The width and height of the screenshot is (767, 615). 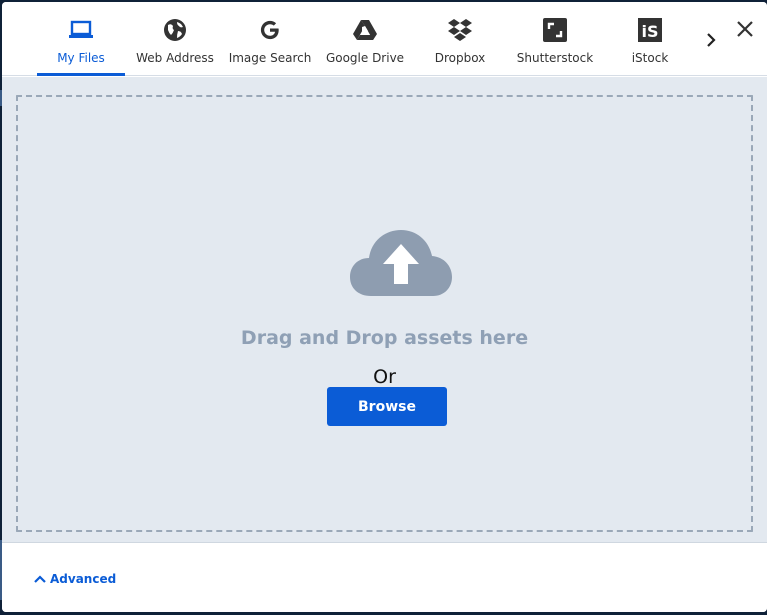 I want to click on tab-istock: iS iStock, so click(x=650, y=38).